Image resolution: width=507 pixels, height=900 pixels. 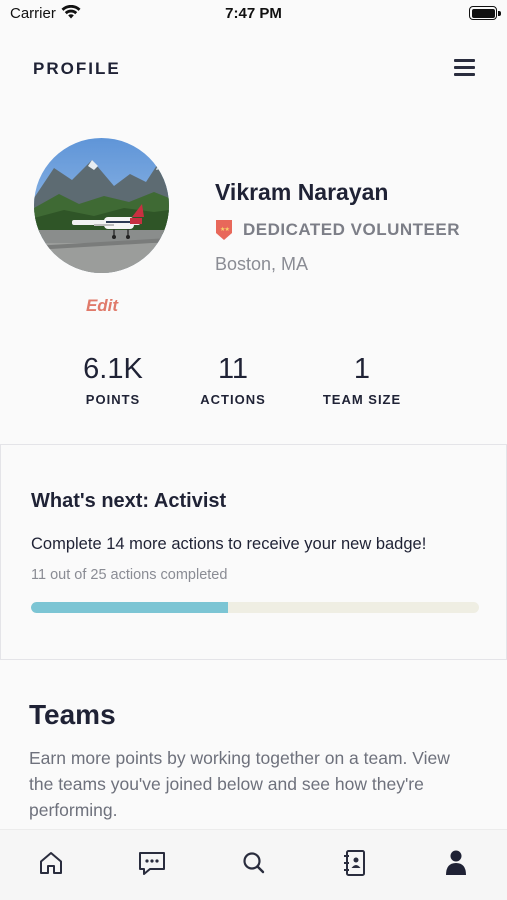 I want to click on clock: 7:47 PM, so click(x=253, y=13).